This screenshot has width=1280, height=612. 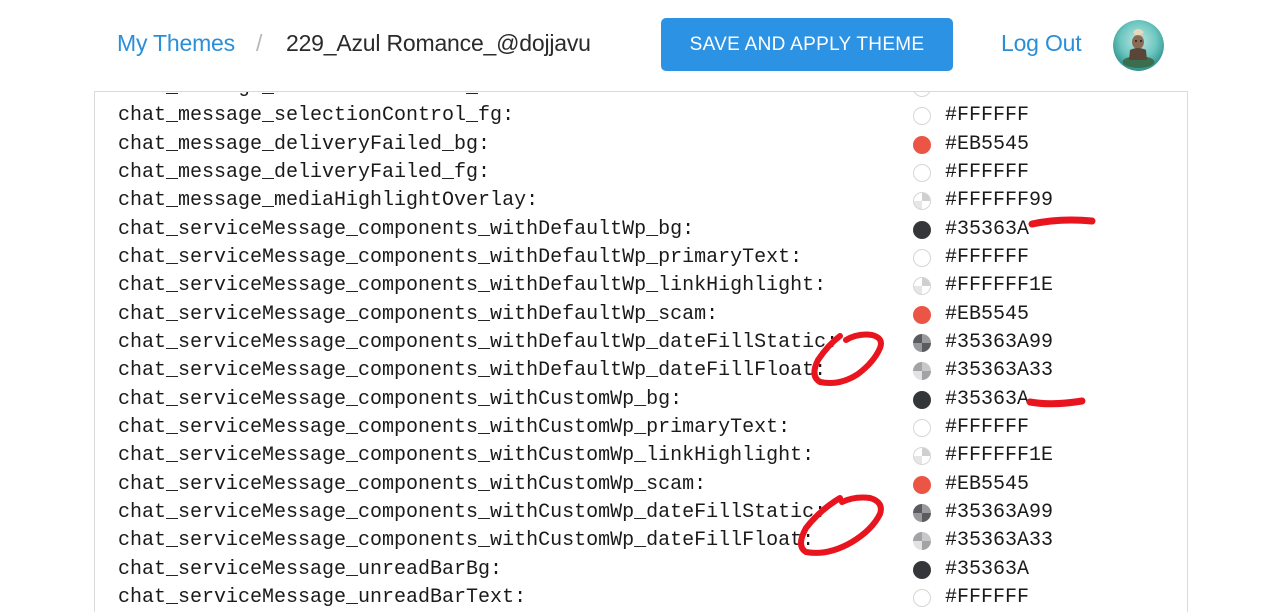 What do you see at coordinates (641, 570) in the screenshot?
I see `theme-property-row: chat_serviceMessage_unreadBarBg: #35363A` at bounding box center [641, 570].